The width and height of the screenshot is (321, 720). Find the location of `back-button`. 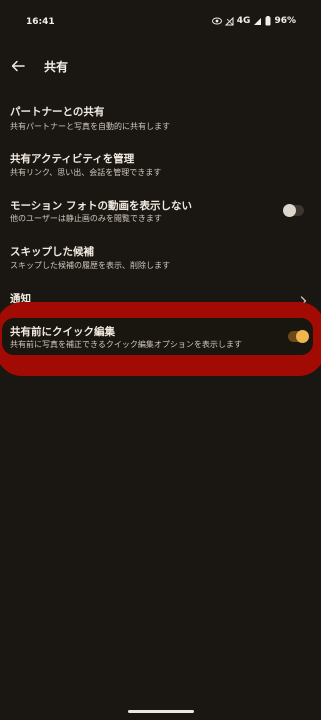

back-button is located at coordinates (18, 66).